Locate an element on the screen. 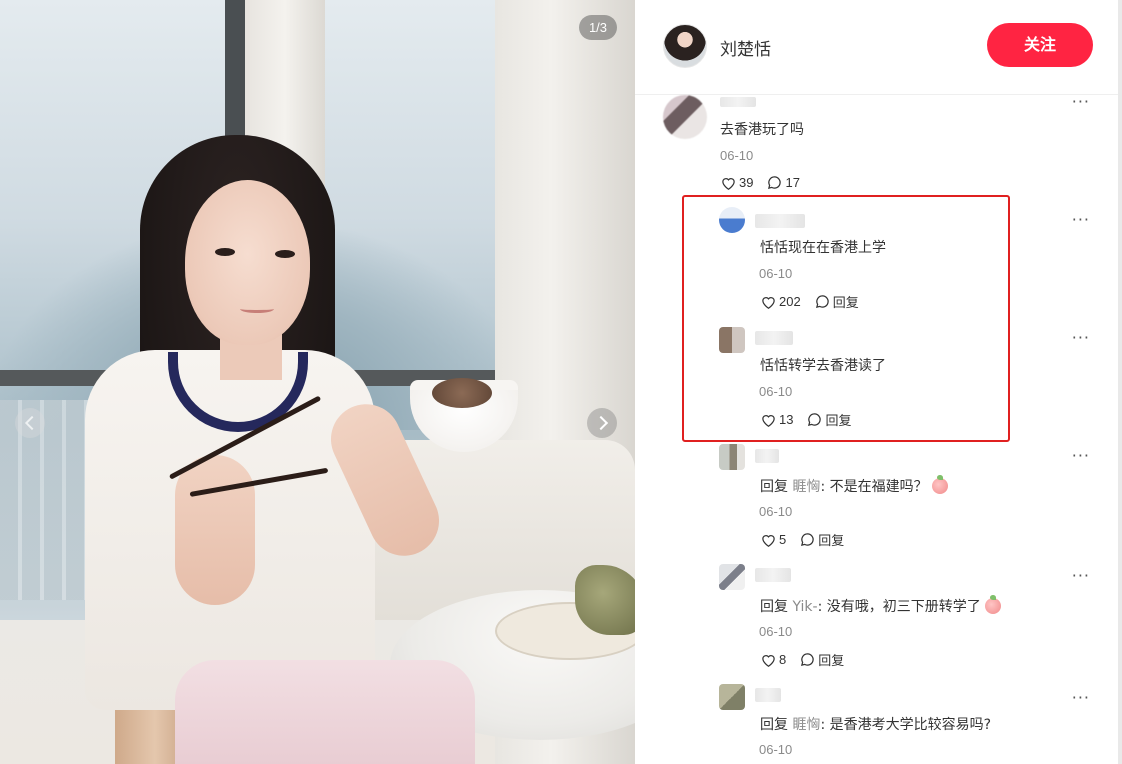 This screenshot has width=1122, height=764. like-count: 202 is located at coordinates (790, 301).